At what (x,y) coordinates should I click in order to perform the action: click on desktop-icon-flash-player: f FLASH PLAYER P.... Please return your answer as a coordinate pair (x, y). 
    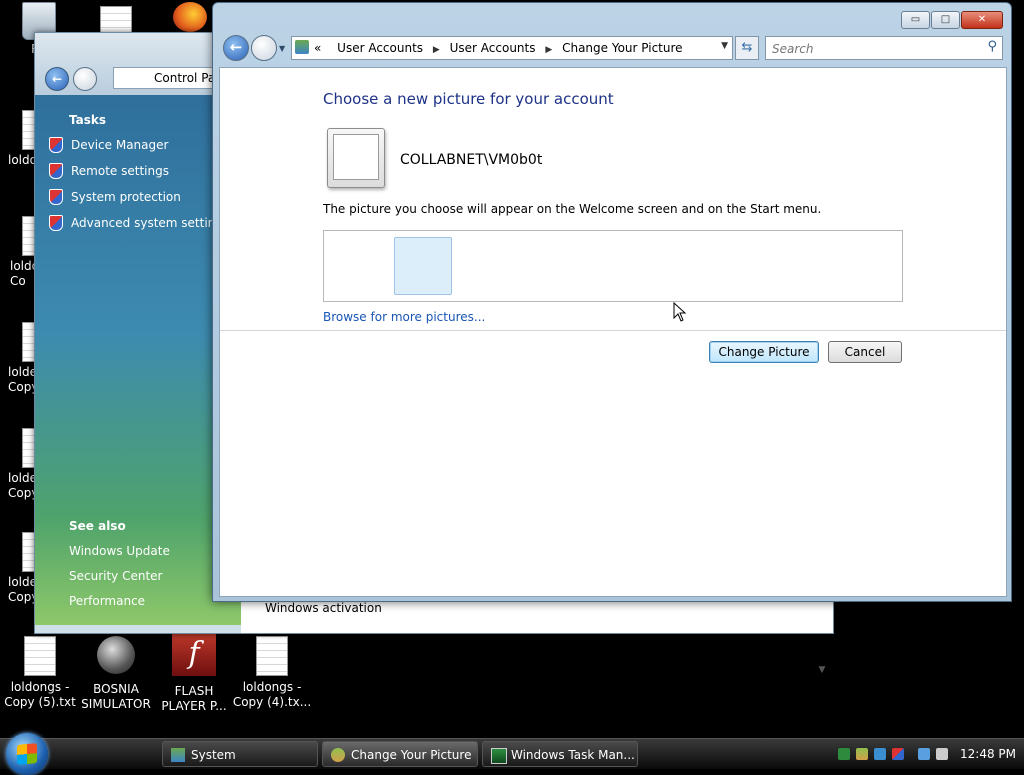
    Looking at the image, I should click on (194, 673).